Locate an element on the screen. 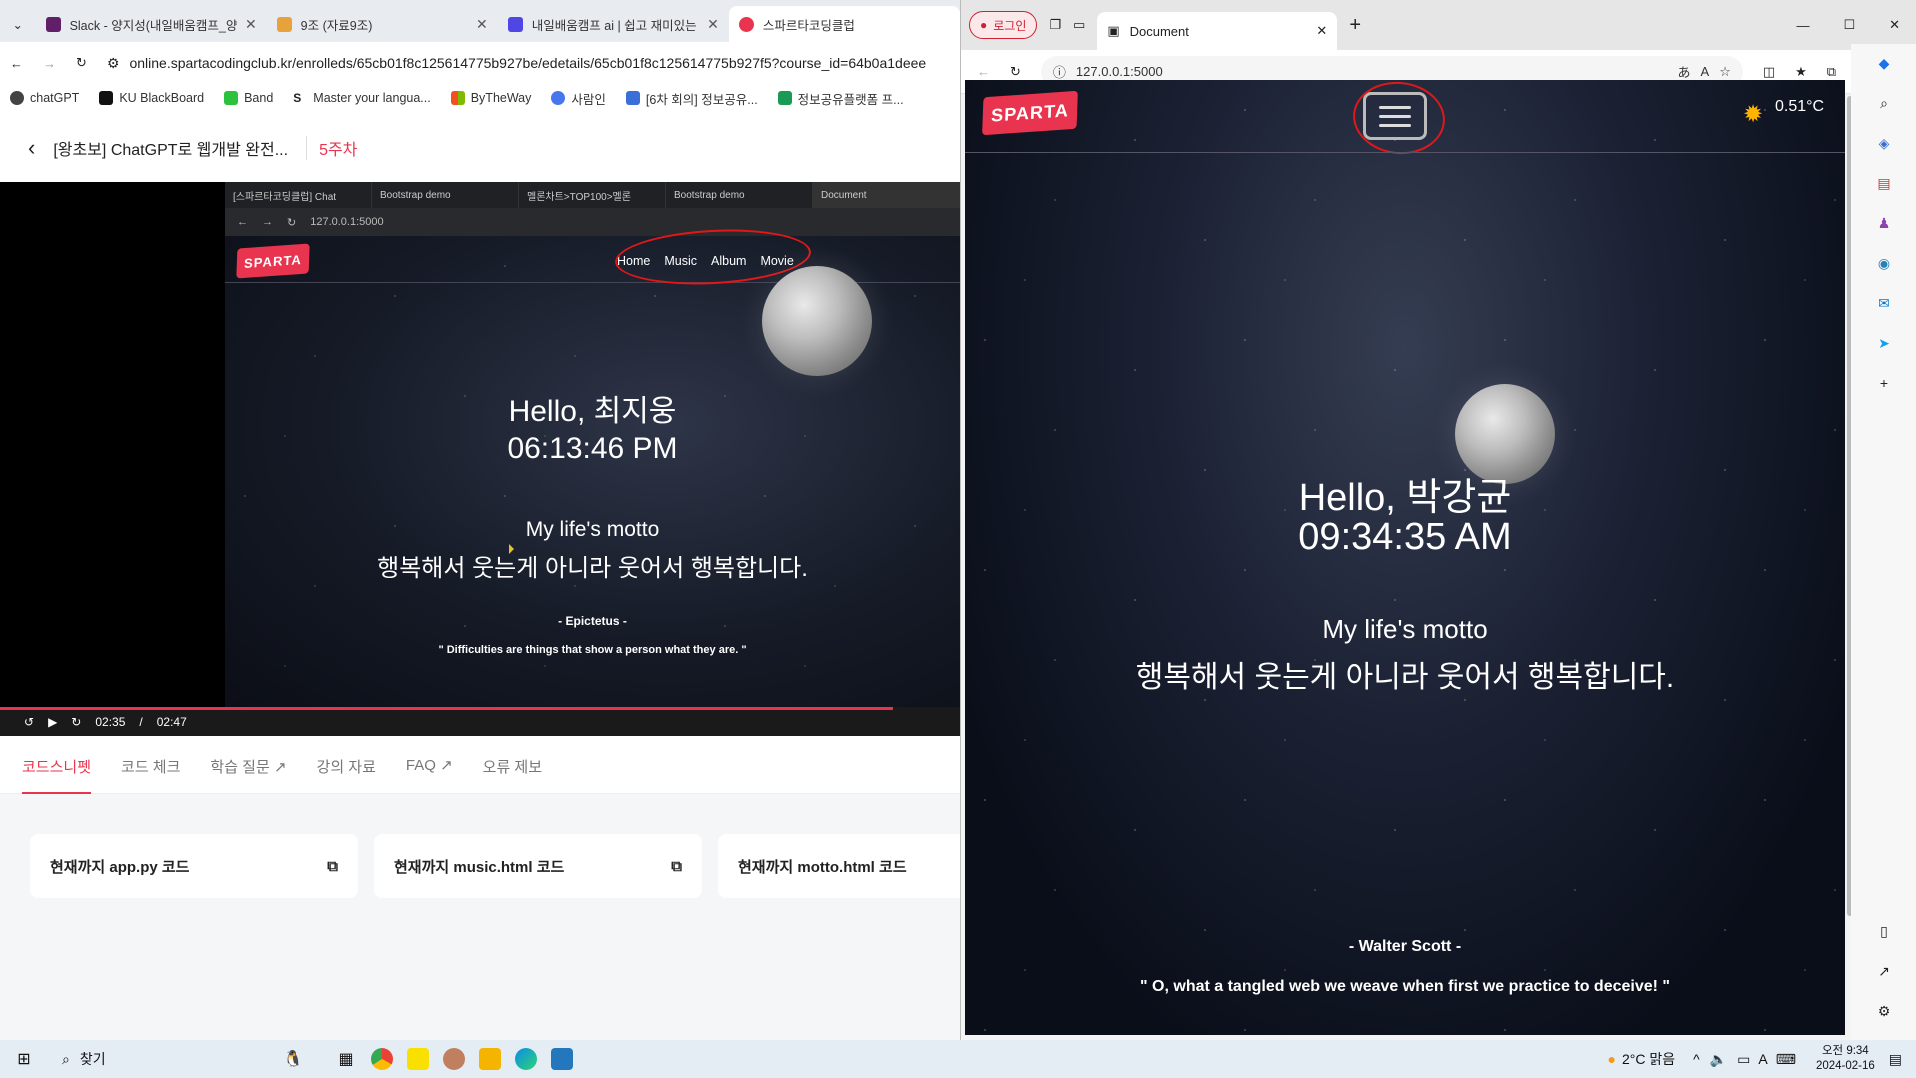 The image size is (1916, 1078). maximize-icon: ☐ is located at coordinates (1849, 25).